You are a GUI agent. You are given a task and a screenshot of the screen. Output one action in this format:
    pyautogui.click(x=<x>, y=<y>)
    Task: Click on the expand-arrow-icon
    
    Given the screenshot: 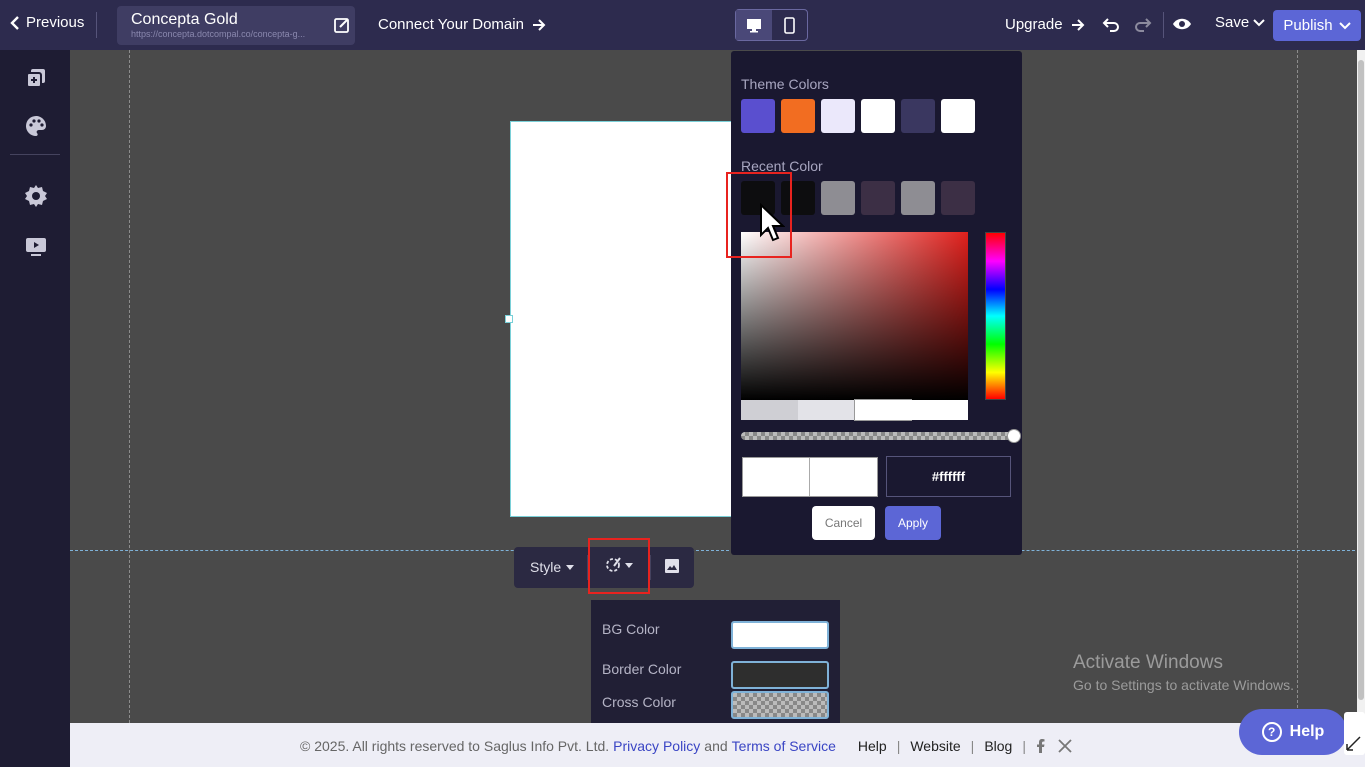 What is the action you would take?
    pyautogui.click(x=1353, y=743)
    